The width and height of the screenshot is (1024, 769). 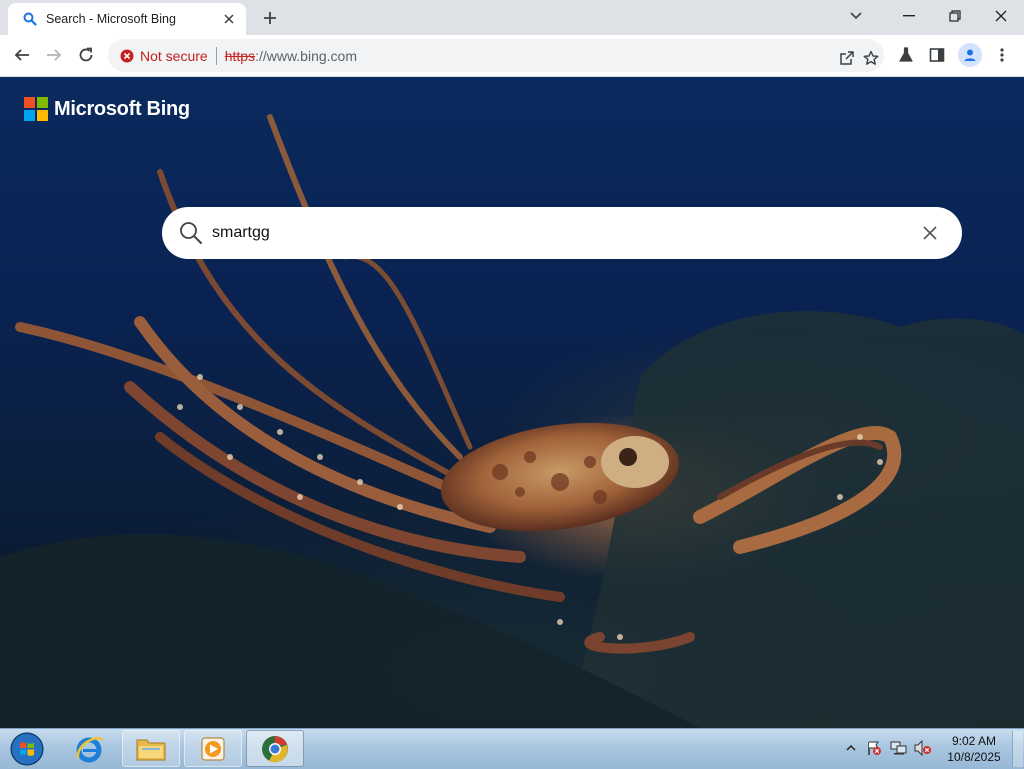 What do you see at coordinates (1002, 55) in the screenshot?
I see `browser-menu-icon` at bounding box center [1002, 55].